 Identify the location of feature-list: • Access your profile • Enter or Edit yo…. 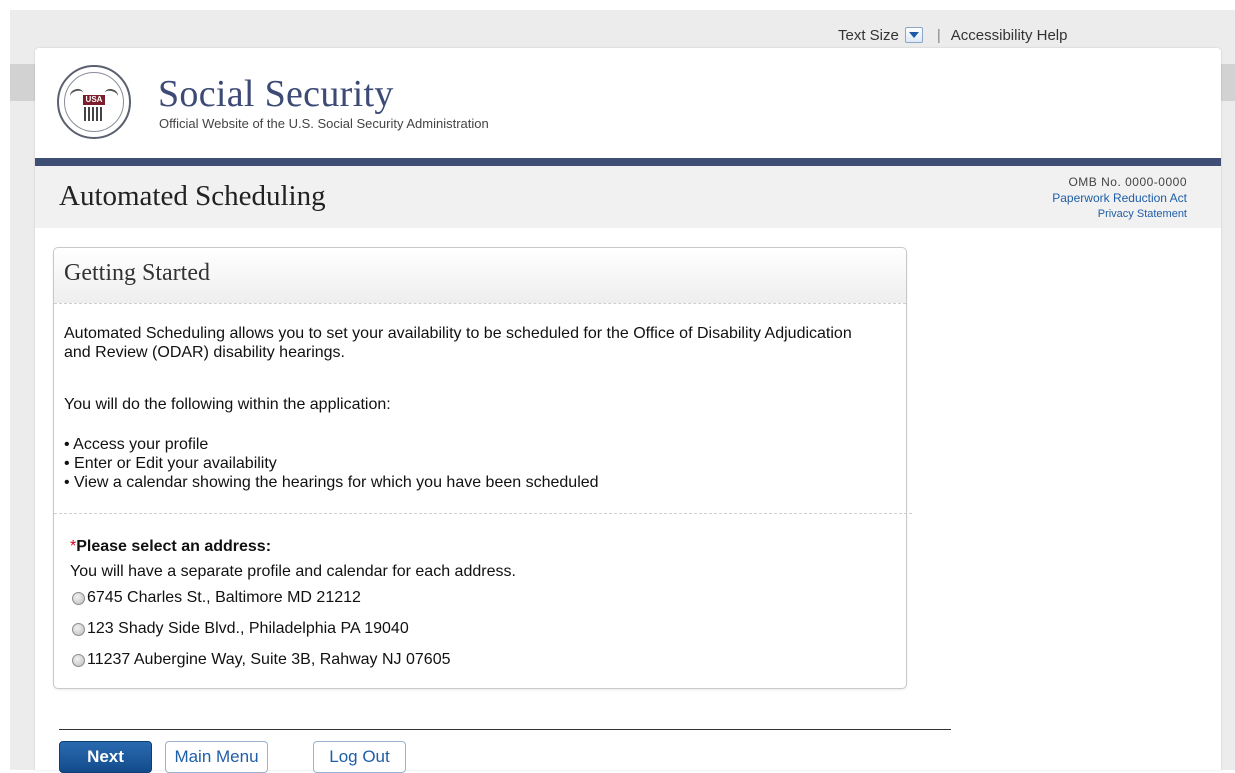
(331, 463).